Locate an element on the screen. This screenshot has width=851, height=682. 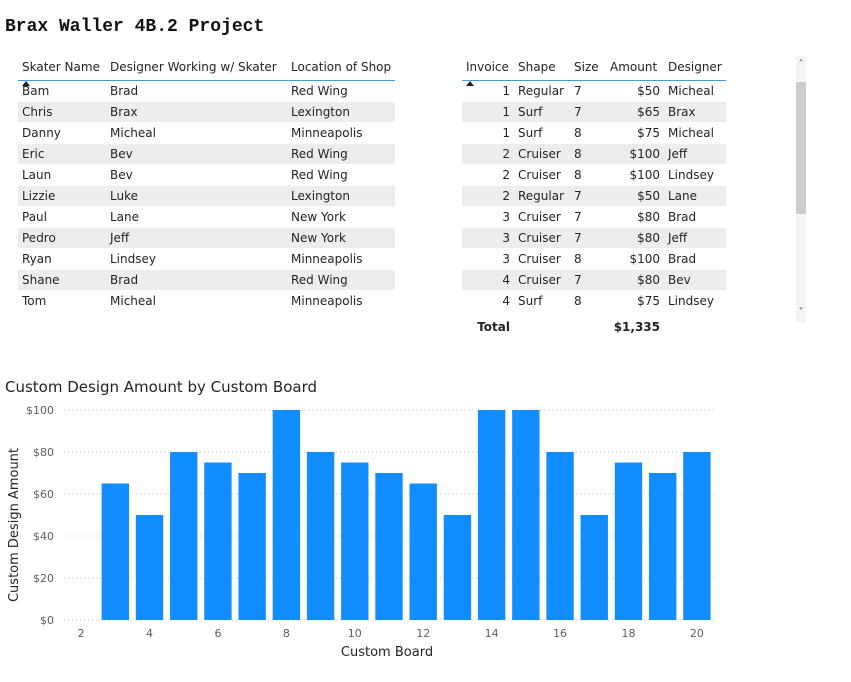
y-tick-label: $100 is located at coordinates (40, 410).